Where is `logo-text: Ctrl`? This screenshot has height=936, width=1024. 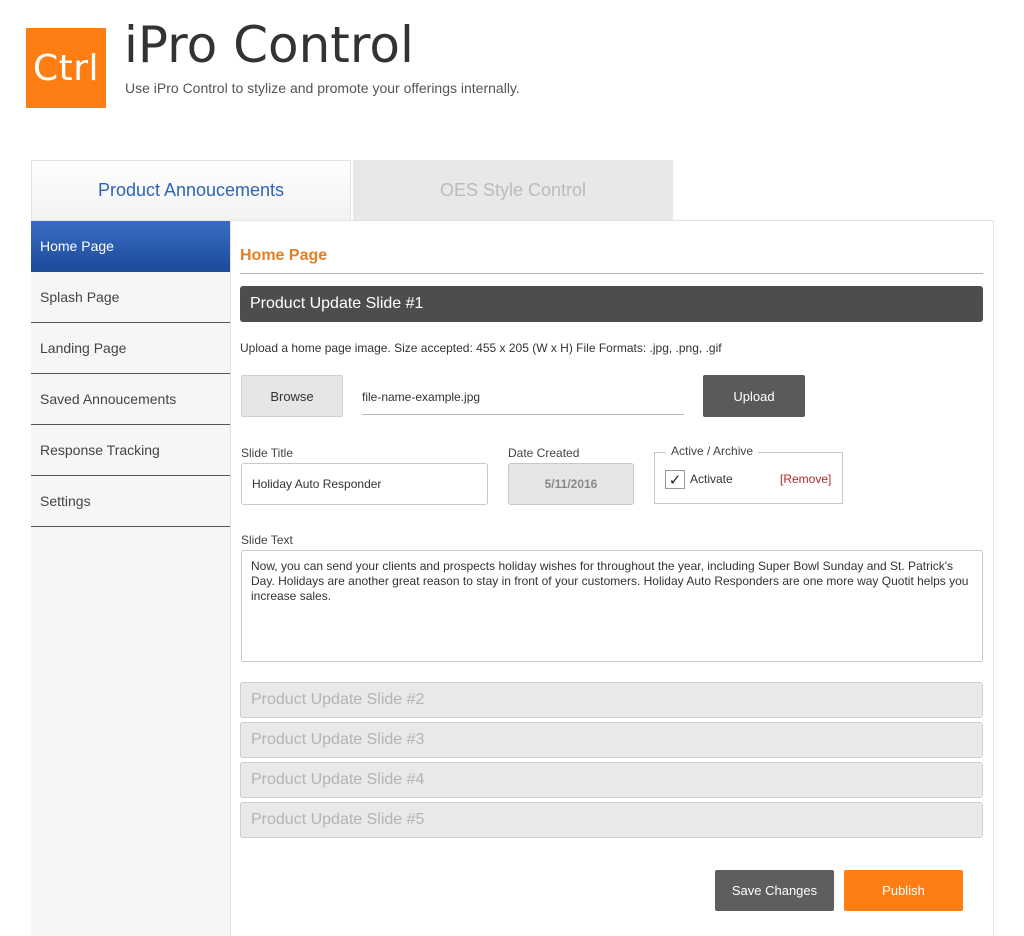 logo-text: Ctrl is located at coordinates (66, 68).